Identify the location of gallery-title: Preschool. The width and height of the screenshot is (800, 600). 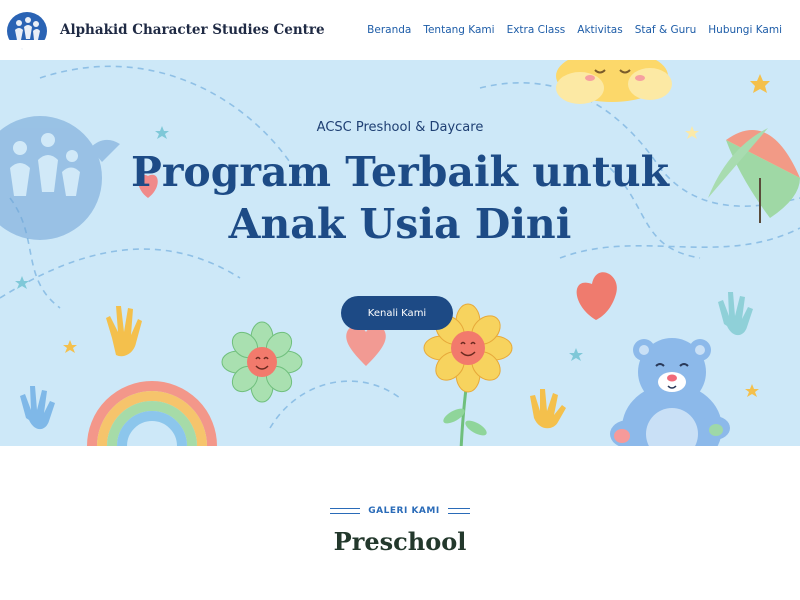
(400, 541).